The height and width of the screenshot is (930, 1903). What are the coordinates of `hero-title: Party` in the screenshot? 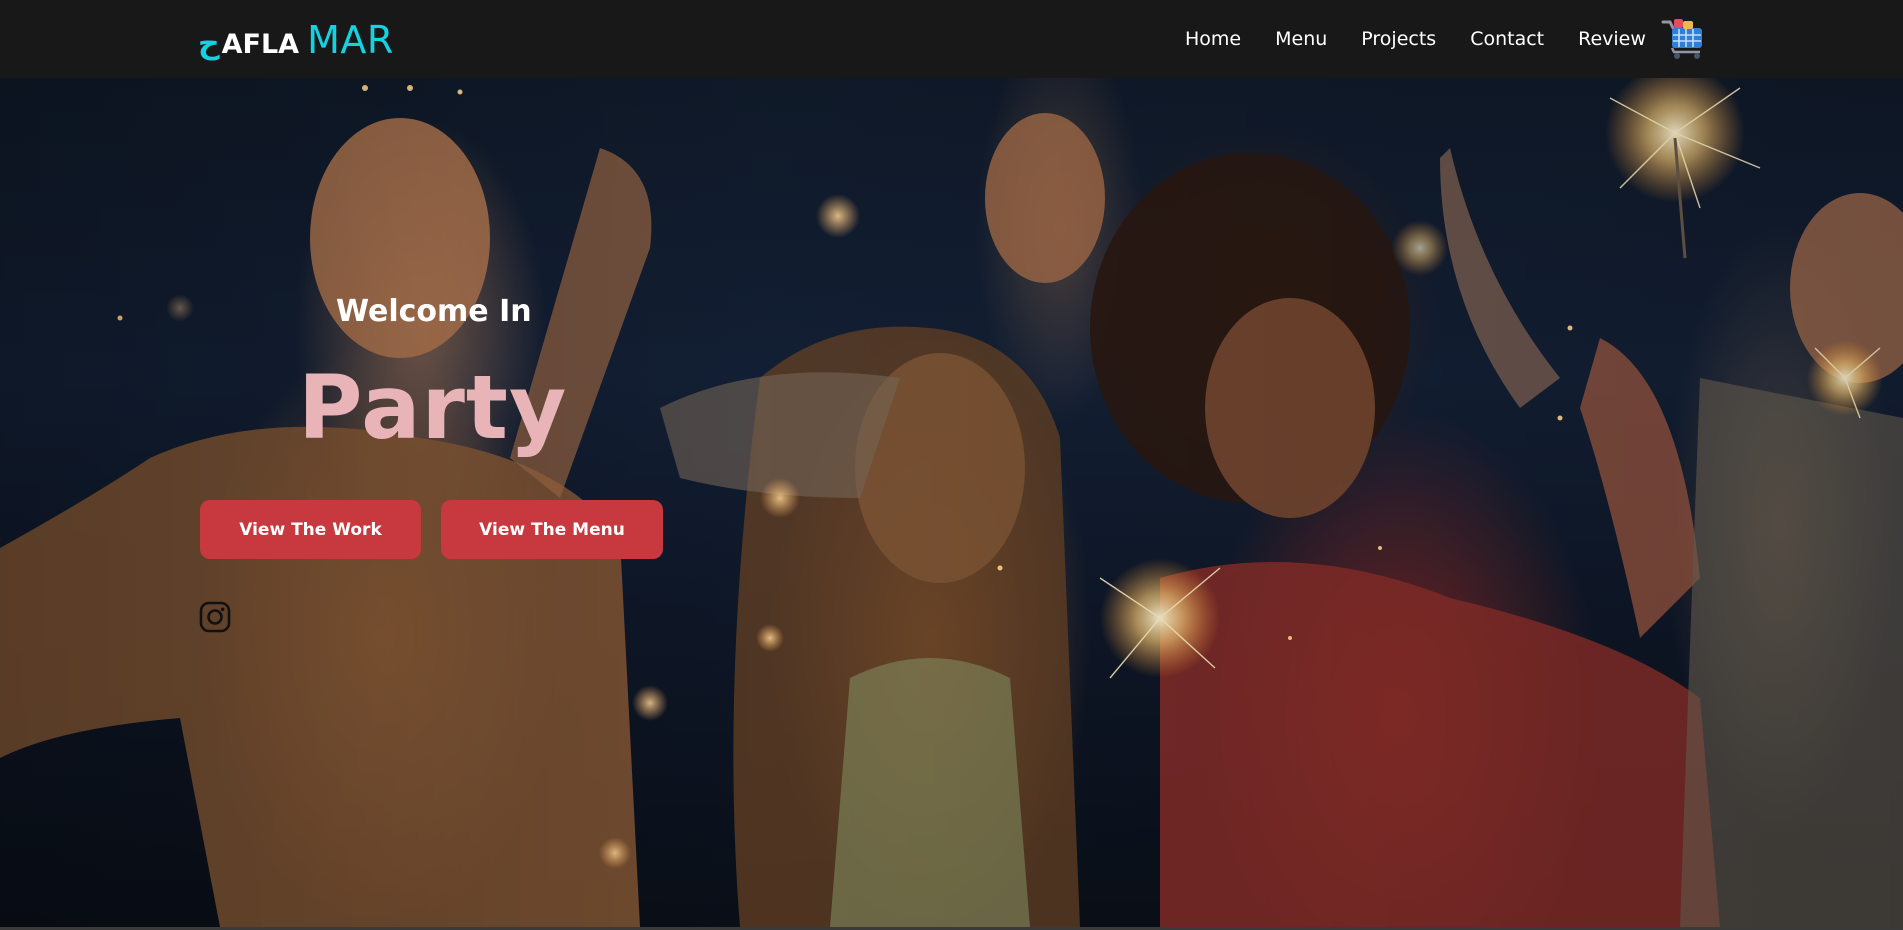 It's located at (433, 407).